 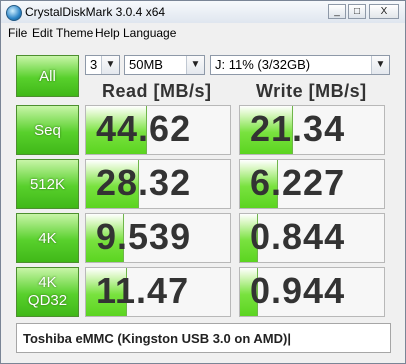 What do you see at coordinates (164, 65) in the screenshot?
I see `test-size-select: 50MB ▼` at bounding box center [164, 65].